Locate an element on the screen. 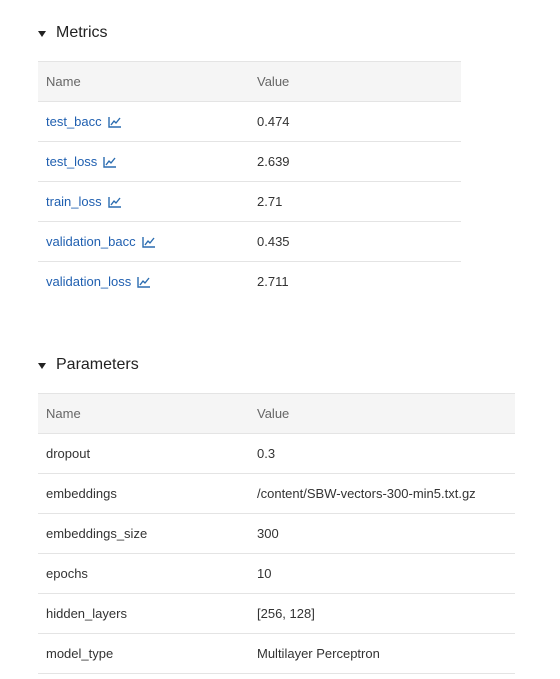 The height and width of the screenshot is (679, 560). metric-value: 2.639 is located at coordinates (355, 161).